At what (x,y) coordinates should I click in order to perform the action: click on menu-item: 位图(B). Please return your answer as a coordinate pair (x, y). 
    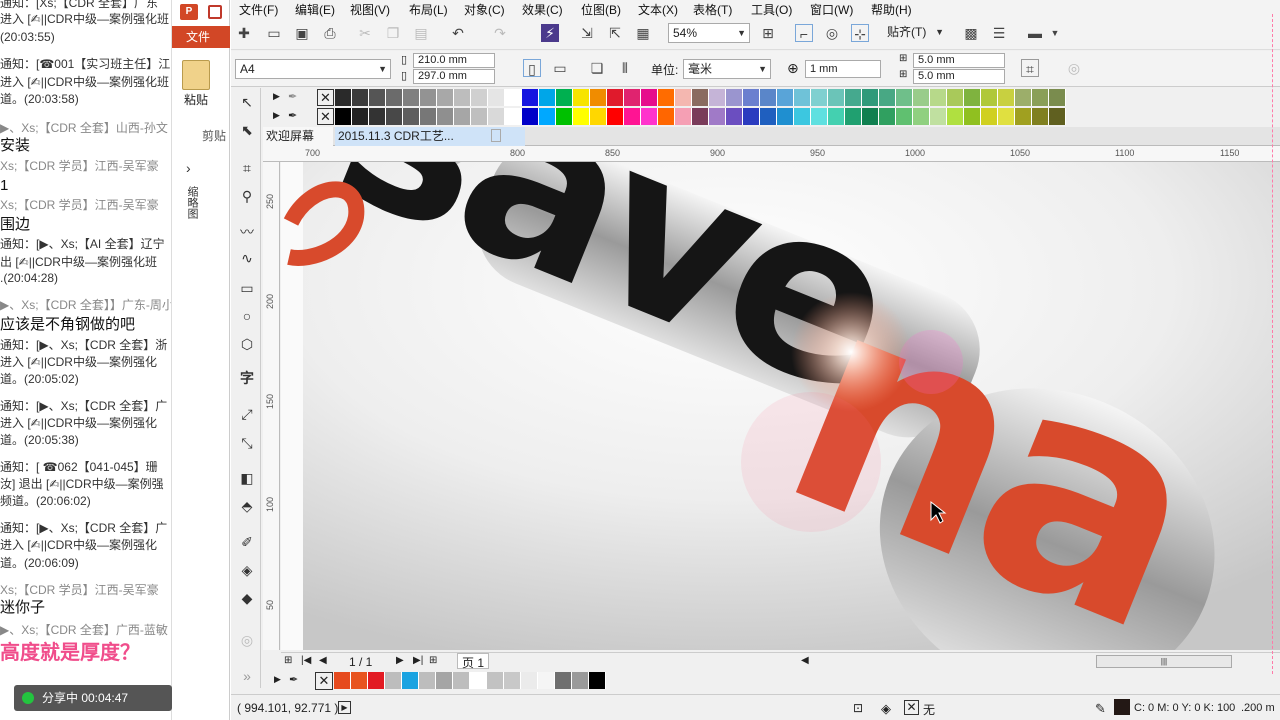
    Looking at the image, I should click on (601, 9).